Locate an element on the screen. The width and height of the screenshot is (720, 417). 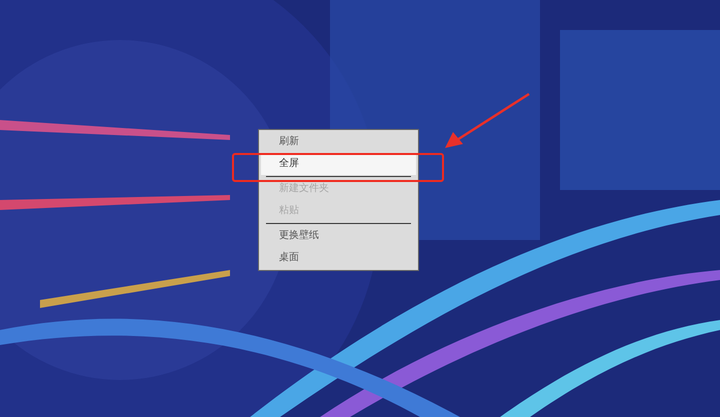
menu-item: 桌面 is located at coordinates (338, 258).